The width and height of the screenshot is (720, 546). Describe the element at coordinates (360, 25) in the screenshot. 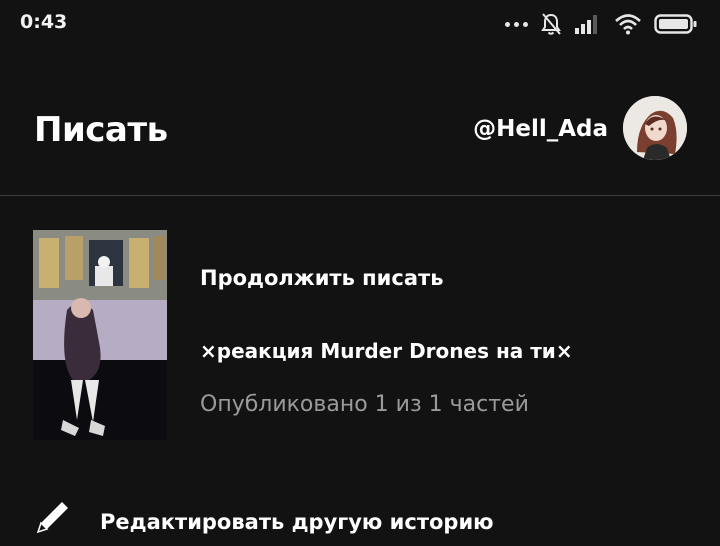

I see `status-bar: 0:43` at that location.